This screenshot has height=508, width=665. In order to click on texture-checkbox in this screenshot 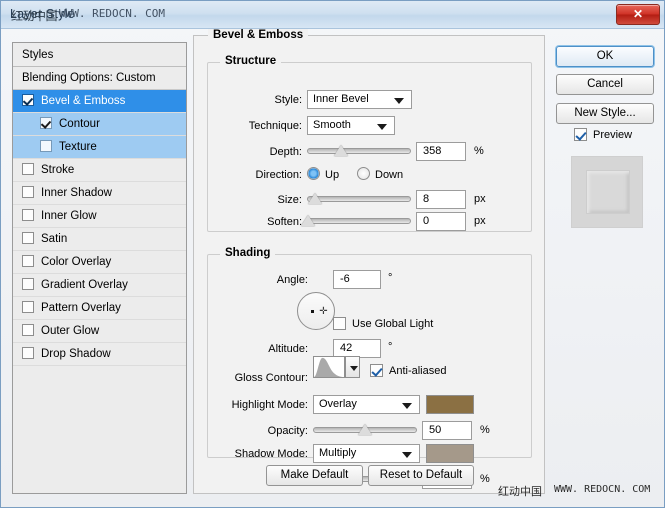, I will do `click(46, 146)`.